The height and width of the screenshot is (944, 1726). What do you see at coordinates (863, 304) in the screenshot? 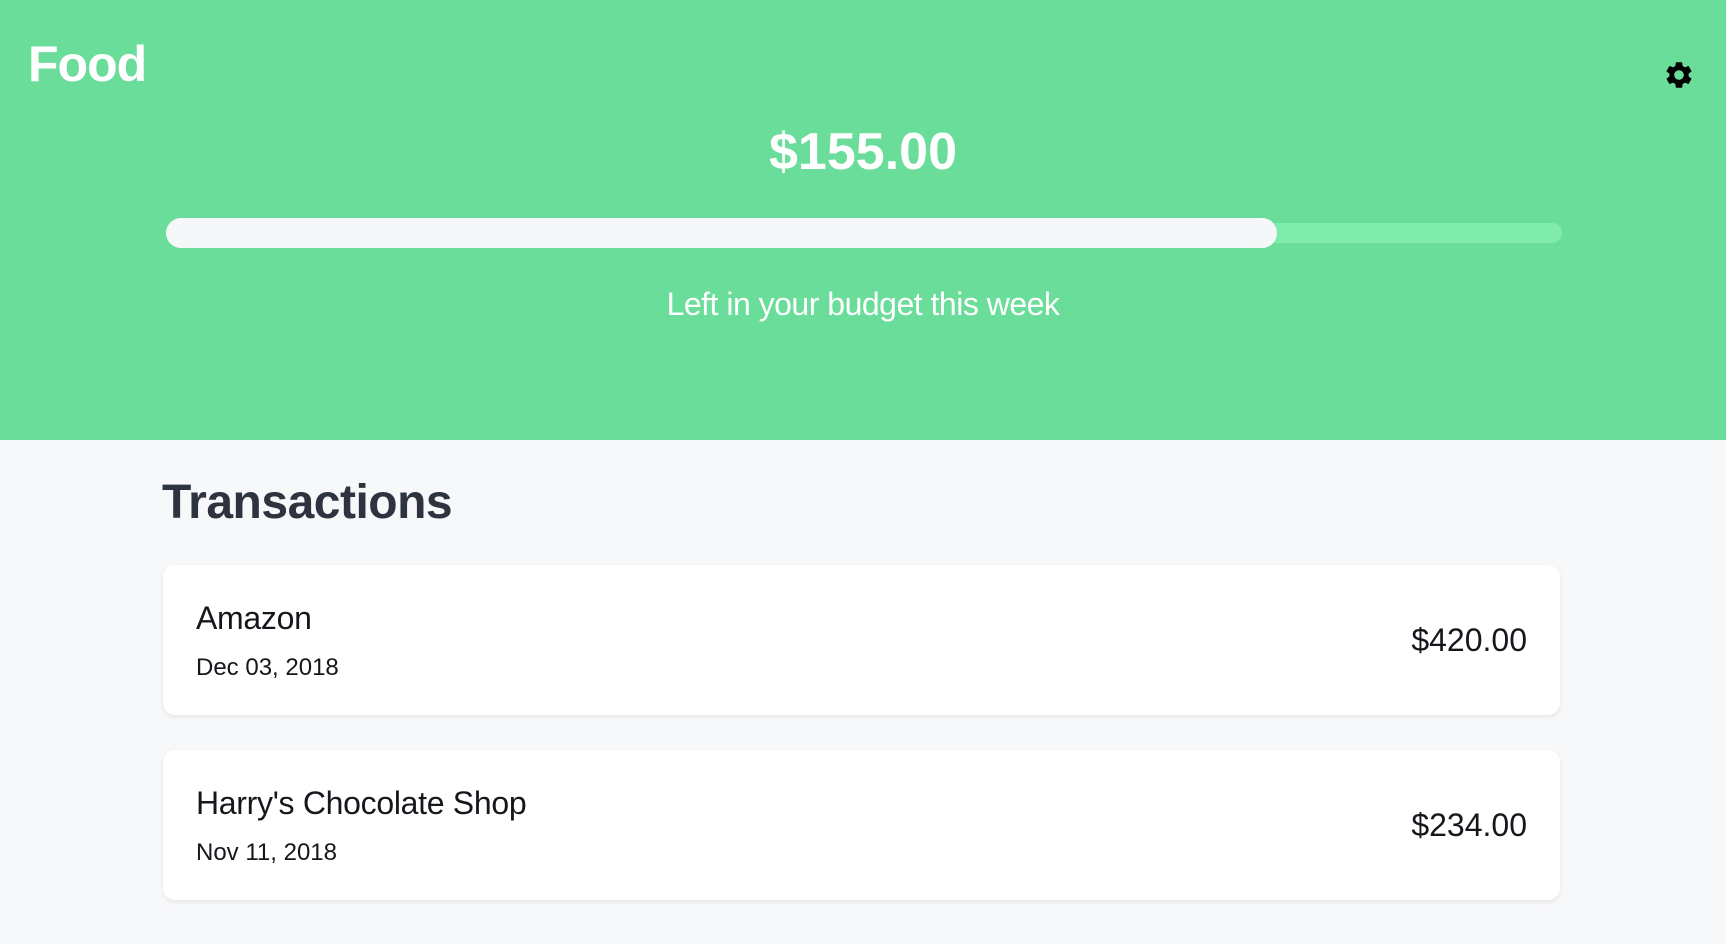
I see `budget-caption: Left in your budget this week` at bounding box center [863, 304].